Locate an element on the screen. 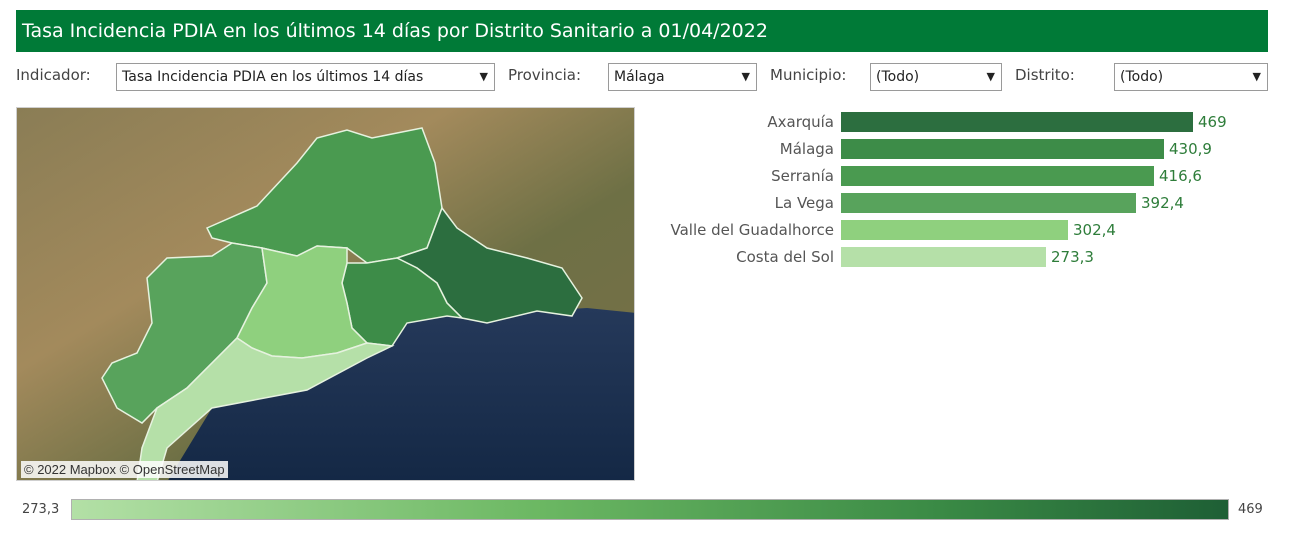 The width and height of the screenshot is (1301, 535). bar-label-la-vega: La Vega is located at coordinates (804, 203).